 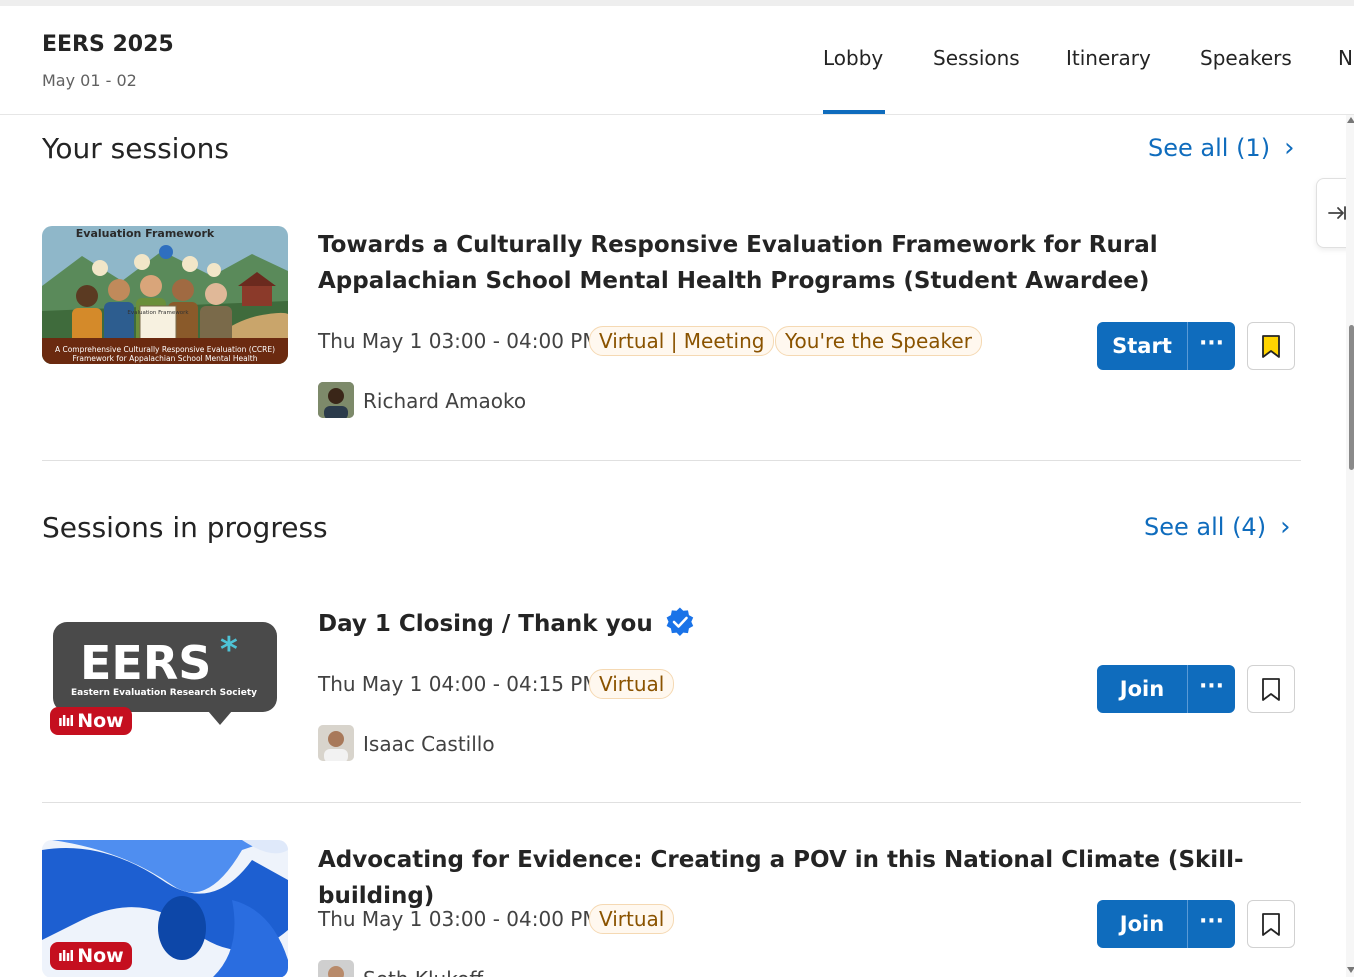 I want to click on speaker-name: Richard Amaoko, so click(x=444, y=401).